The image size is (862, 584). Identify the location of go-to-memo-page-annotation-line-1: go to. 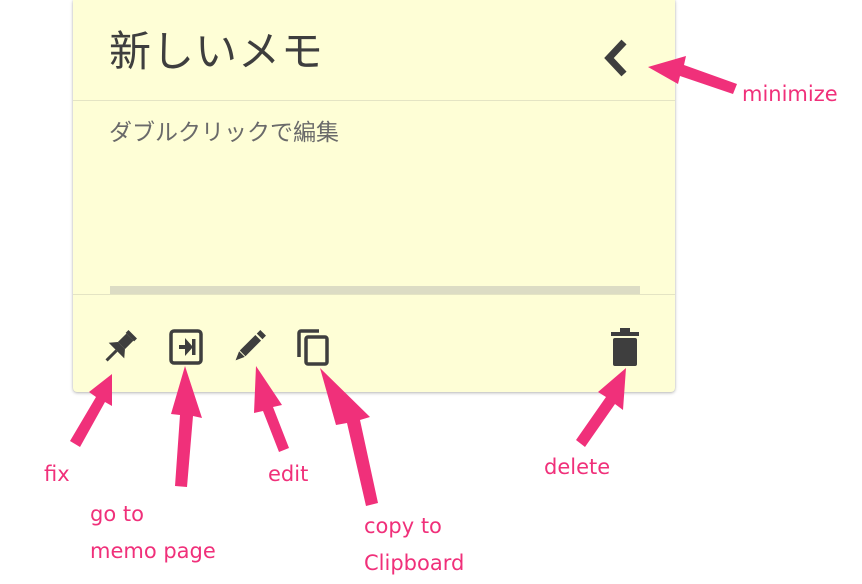
(117, 514).